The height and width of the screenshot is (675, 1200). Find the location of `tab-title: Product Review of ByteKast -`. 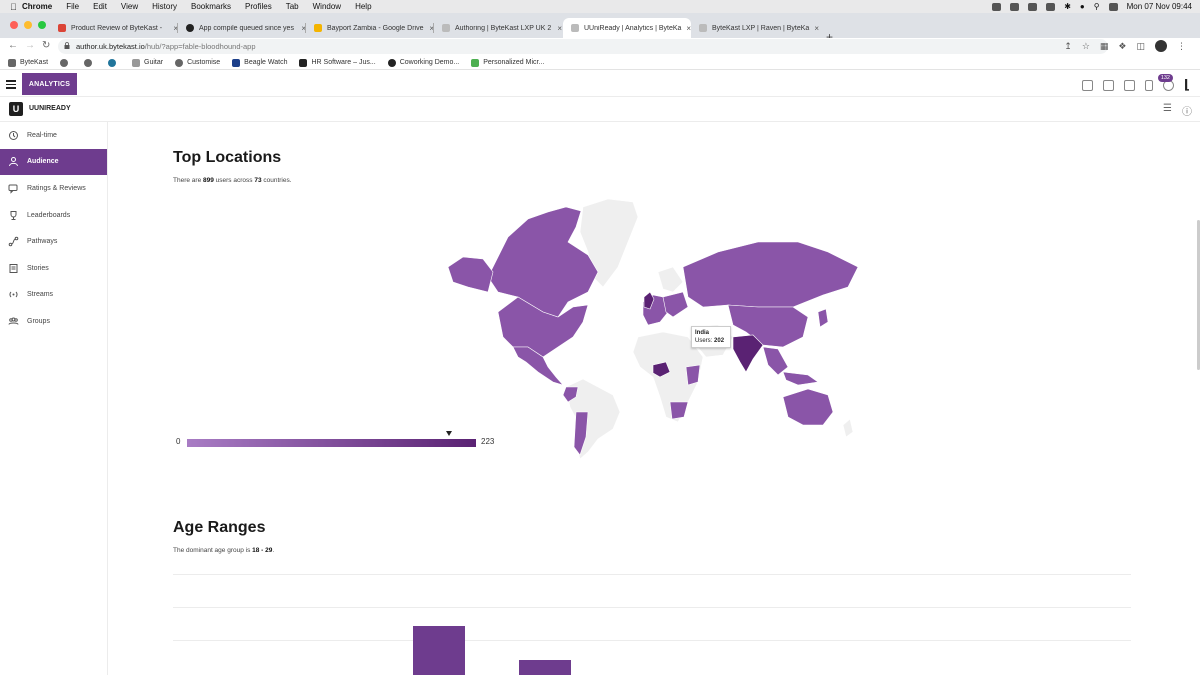

tab-title: Product Review of ByteKast - is located at coordinates (117, 28).